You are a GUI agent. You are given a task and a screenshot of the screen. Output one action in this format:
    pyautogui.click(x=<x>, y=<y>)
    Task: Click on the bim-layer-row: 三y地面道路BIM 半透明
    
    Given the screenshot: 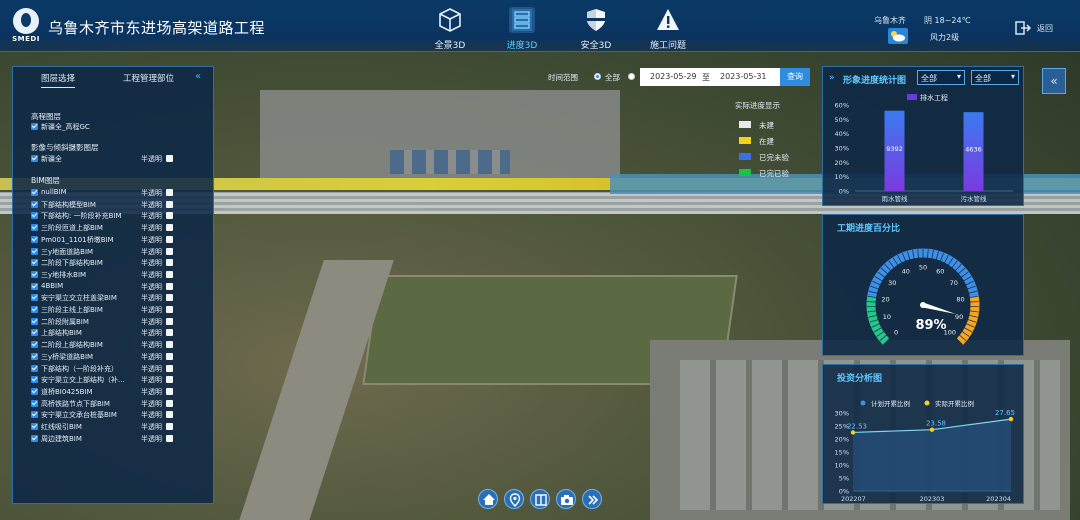 What is the action you would take?
    pyautogui.click(x=121, y=252)
    